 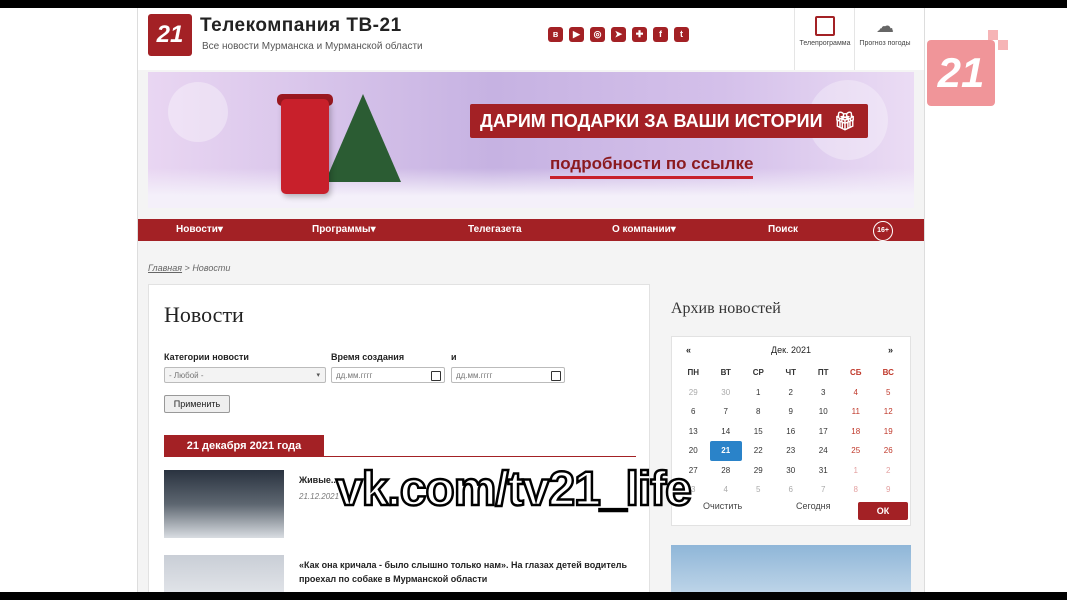 What do you see at coordinates (245, 375) in the screenshot?
I see `category-select: - Любой - ▾` at bounding box center [245, 375].